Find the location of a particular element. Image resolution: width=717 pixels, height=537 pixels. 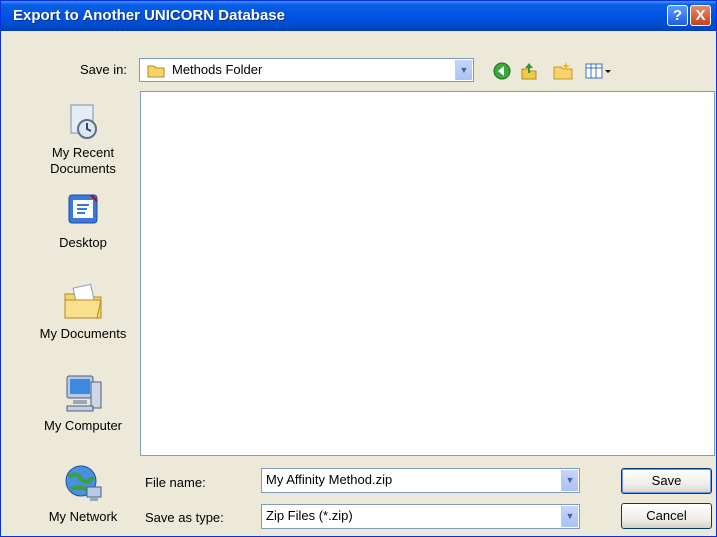

place-desktop: Desktop is located at coordinates (83, 220).